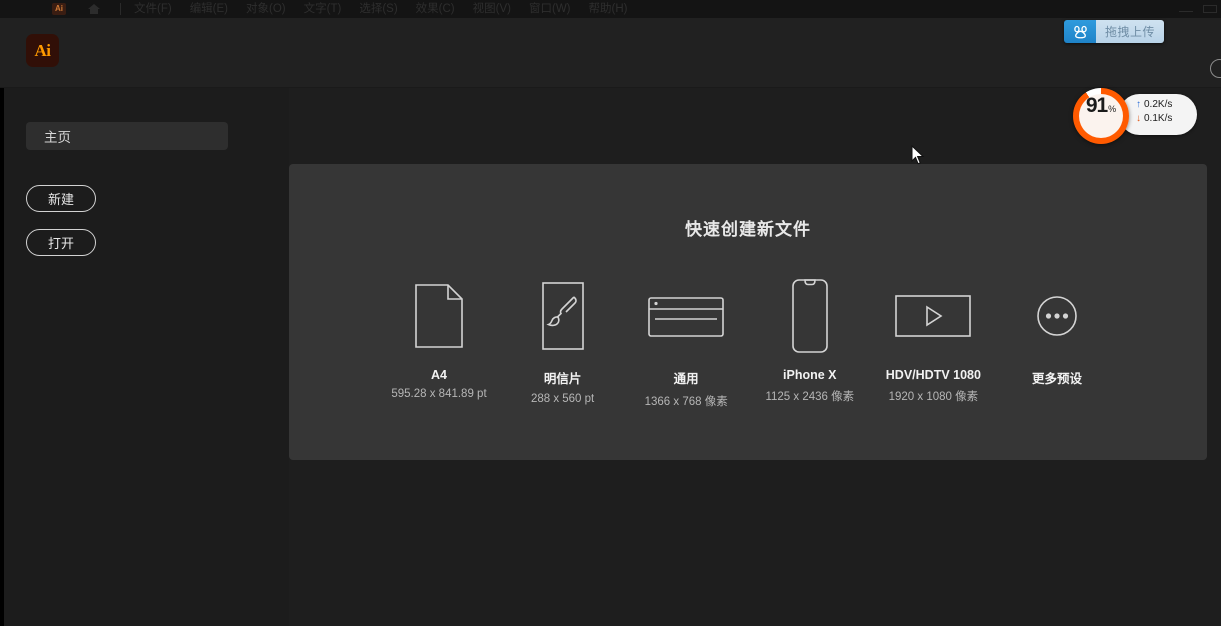 This screenshot has height=626, width=1221. What do you see at coordinates (209, 9) in the screenshot?
I see `menu-item-edit: 编辑(E)` at bounding box center [209, 9].